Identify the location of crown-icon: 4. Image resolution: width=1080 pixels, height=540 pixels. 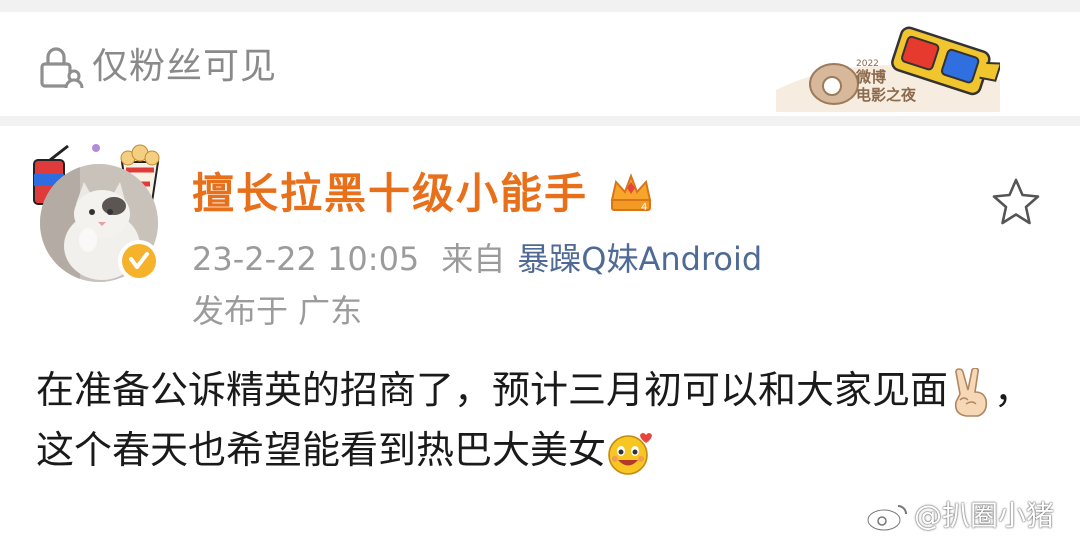
(631, 193).